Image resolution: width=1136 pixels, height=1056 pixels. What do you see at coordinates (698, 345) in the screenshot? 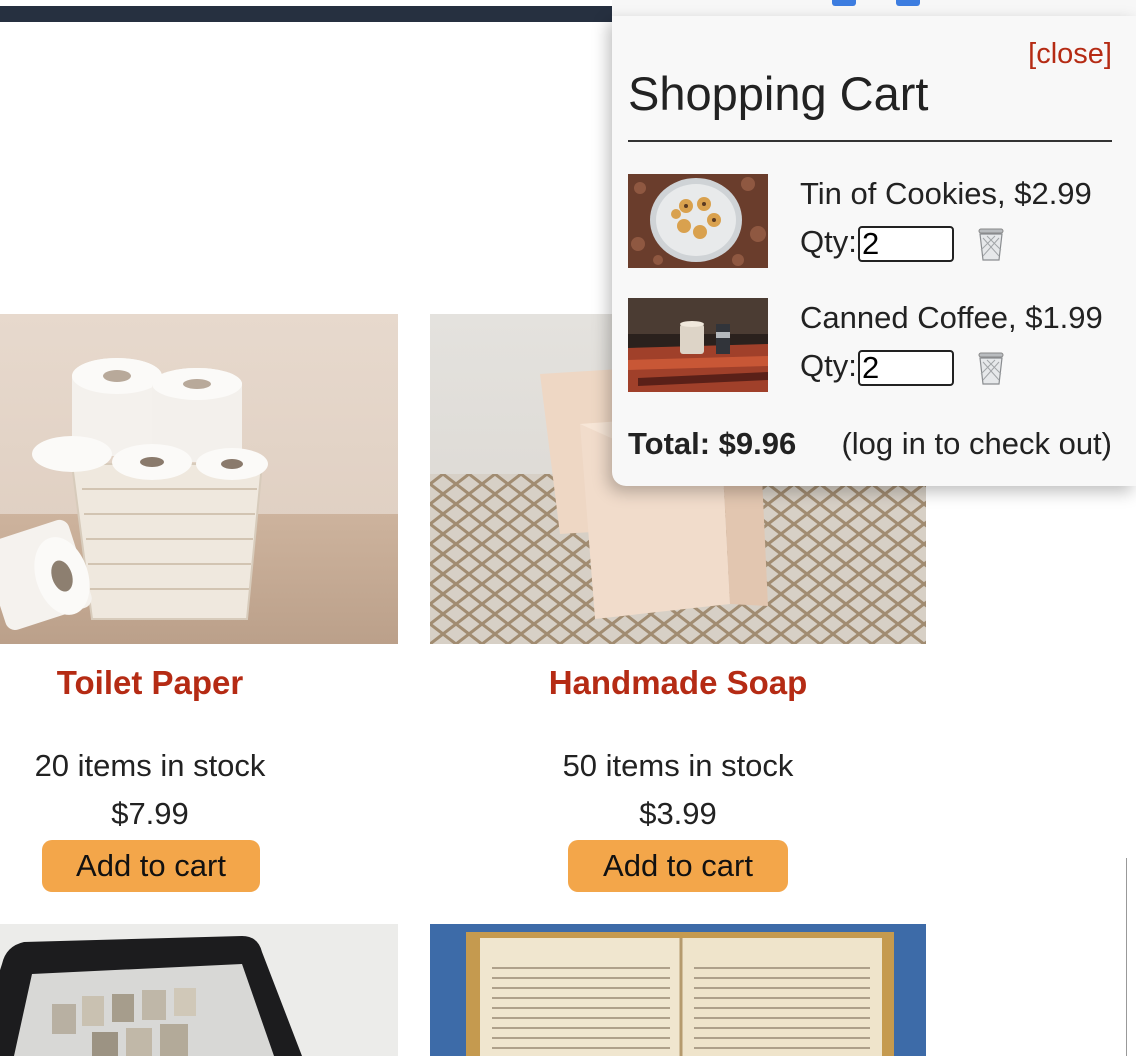
I see `cart-item-thumbnail-coffee` at bounding box center [698, 345].